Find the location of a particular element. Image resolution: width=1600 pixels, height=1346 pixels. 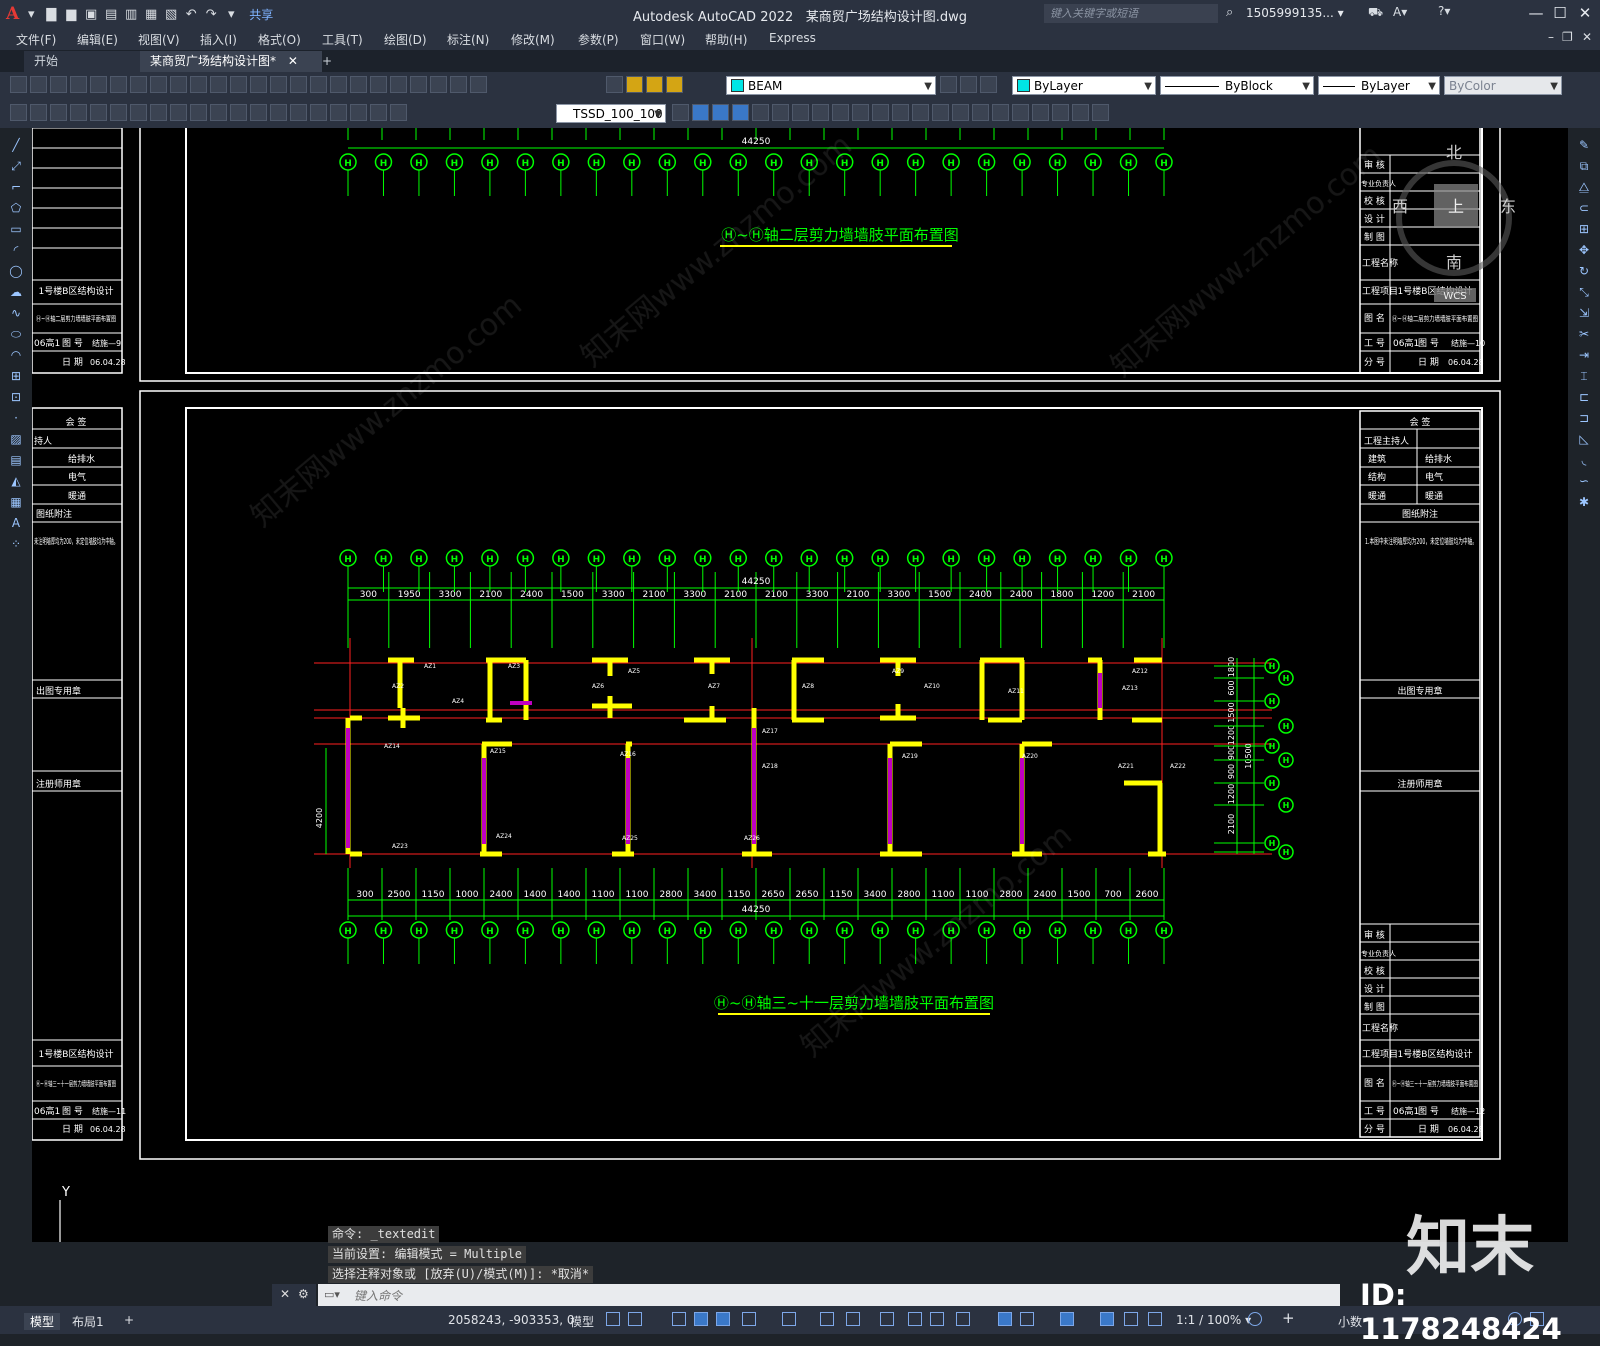

save-icon is located at coordinates (58, 84).